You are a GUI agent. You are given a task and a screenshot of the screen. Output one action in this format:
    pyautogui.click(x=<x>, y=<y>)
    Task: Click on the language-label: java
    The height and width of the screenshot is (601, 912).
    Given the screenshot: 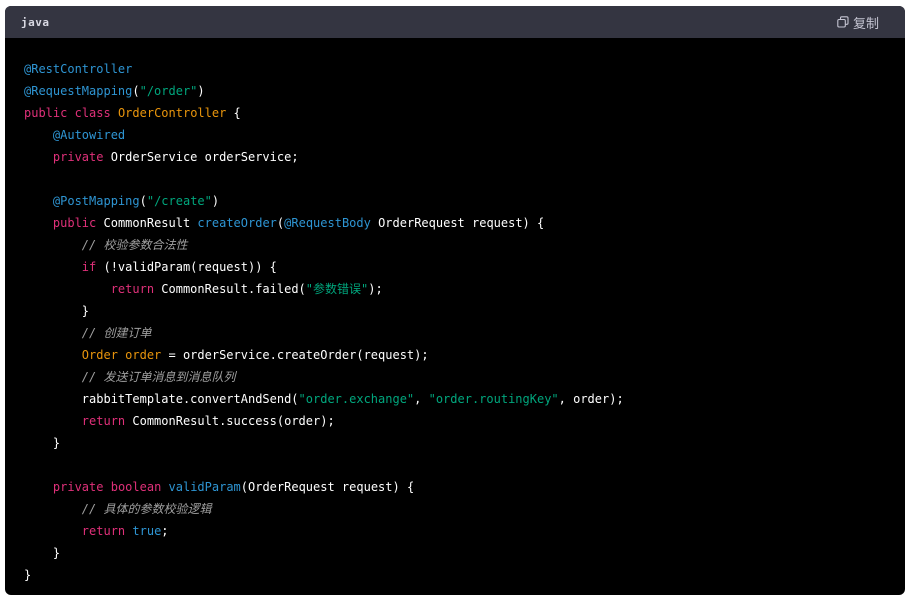 What is the action you would take?
    pyautogui.click(x=35, y=22)
    